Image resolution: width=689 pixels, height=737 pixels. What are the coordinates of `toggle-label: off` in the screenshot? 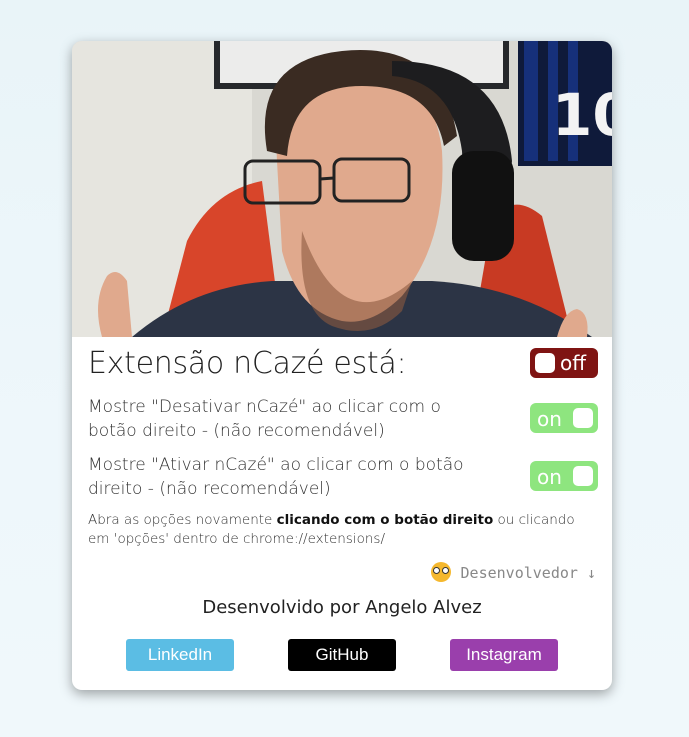 It's located at (573, 363).